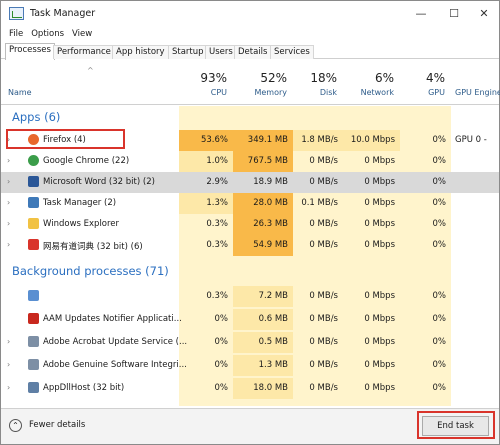 The height and width of the screenshot is (445, 500). What do you see at coordinates (36, 117) in the screenshot?
I see `group-apps-title: Apps (6)` at bounding box center [36, 117].